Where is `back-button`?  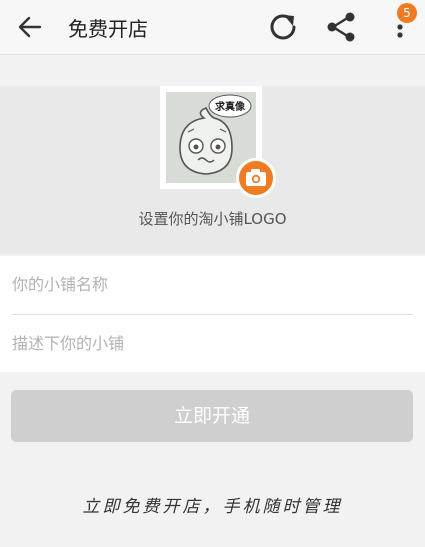 back-button is located at coordinates (30, 27).